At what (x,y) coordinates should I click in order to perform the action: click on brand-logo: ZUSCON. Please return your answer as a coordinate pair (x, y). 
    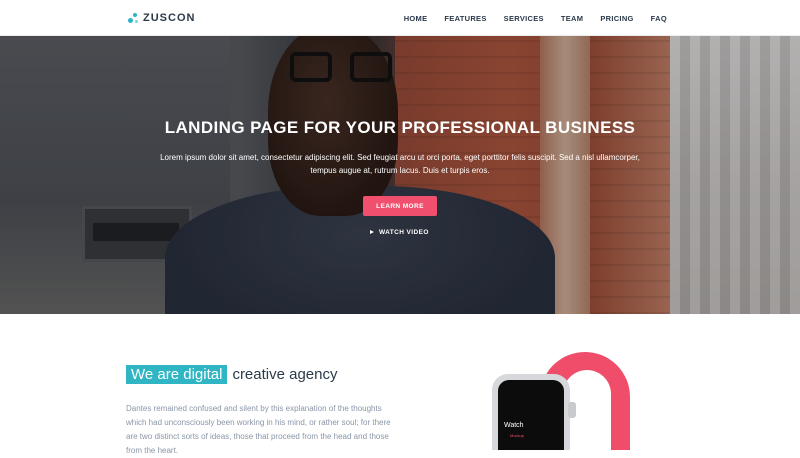
    Looking at the image, I should click on (161, 18).